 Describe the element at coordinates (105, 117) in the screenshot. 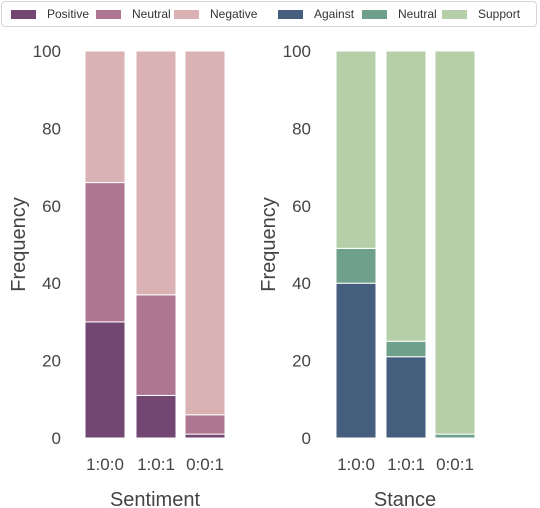

I see `bar-negative-1:0:0` at that location.